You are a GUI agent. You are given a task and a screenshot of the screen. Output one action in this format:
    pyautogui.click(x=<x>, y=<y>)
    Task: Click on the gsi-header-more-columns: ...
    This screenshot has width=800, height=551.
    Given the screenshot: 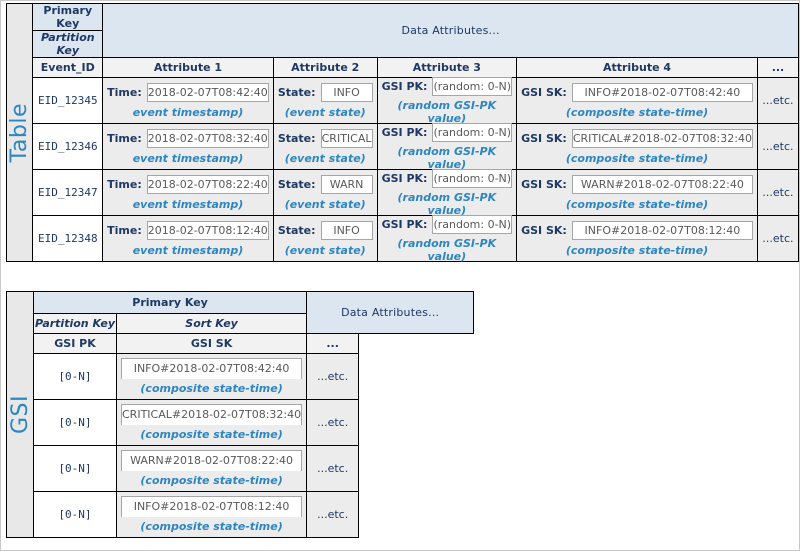 What is the action you would take?
    pyautogui.click(x=333, y=343)
    